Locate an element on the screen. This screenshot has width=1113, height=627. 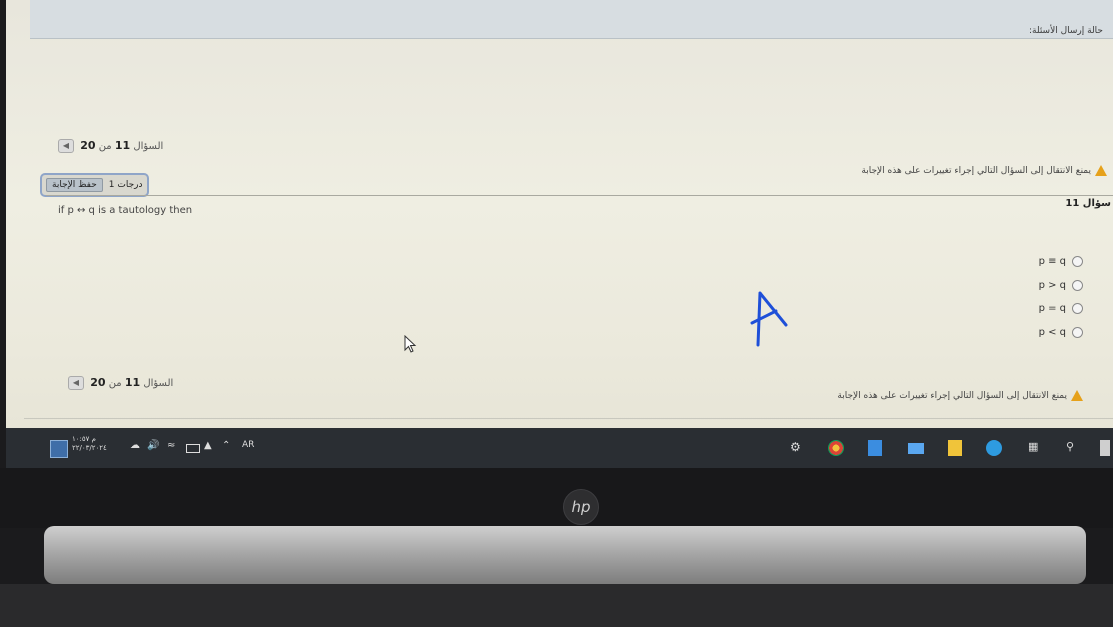
task-view-icon: ▦ is located at coordinates (1033, 448).